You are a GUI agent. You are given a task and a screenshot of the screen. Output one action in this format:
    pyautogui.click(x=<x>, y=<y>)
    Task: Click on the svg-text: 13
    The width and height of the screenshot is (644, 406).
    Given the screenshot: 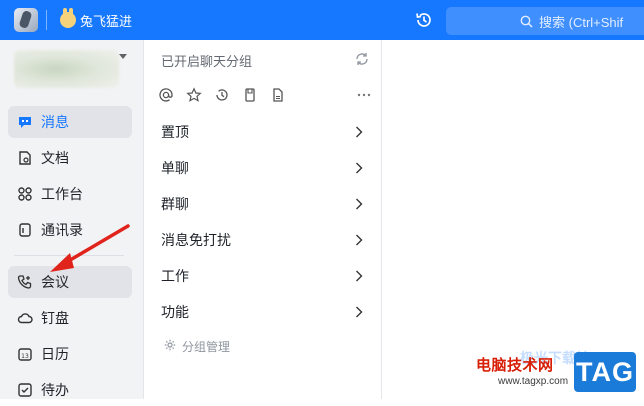 What is the action you would take?
    pyautogui.click(x=25, y=356)
    